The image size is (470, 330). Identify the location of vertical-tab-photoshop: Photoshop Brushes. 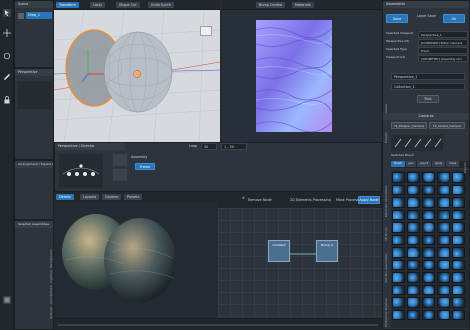
(386, 307).